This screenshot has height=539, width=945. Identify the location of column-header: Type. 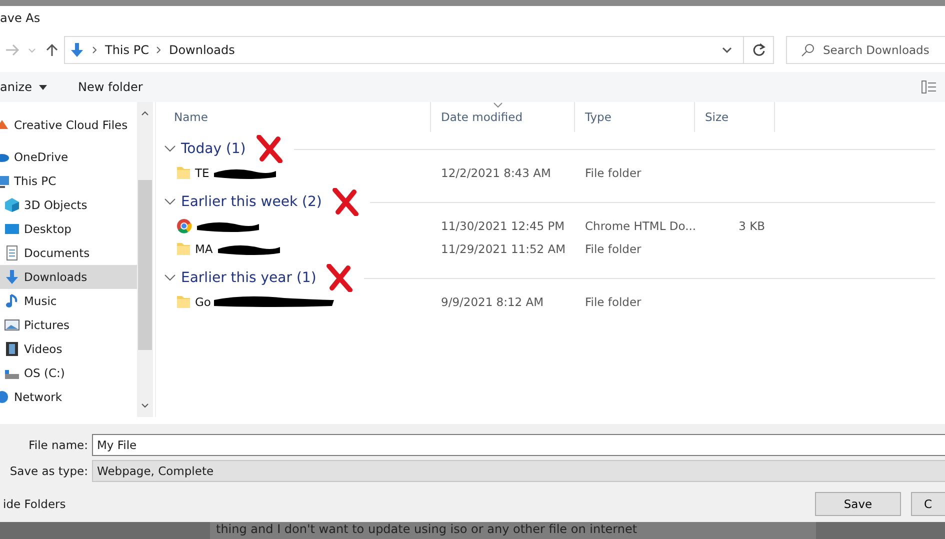
(635, 117).